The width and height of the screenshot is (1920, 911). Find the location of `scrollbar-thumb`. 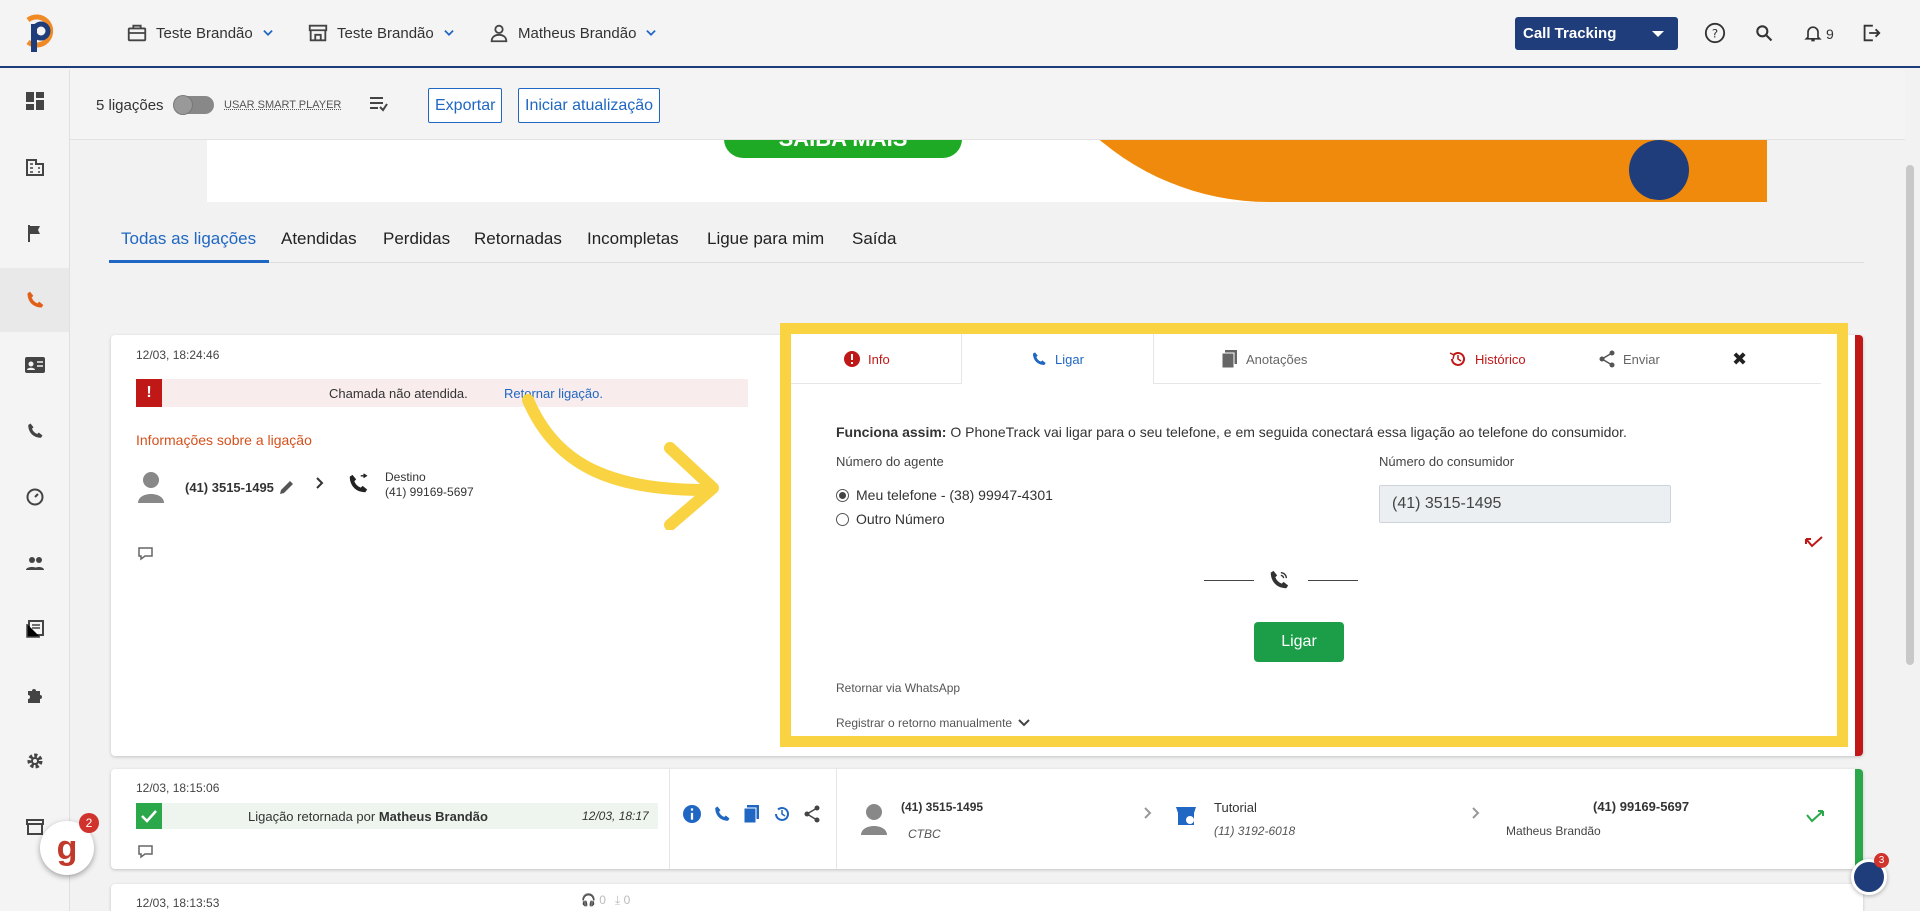

scrollbar-thumb is located at coordinates (1910, 415).